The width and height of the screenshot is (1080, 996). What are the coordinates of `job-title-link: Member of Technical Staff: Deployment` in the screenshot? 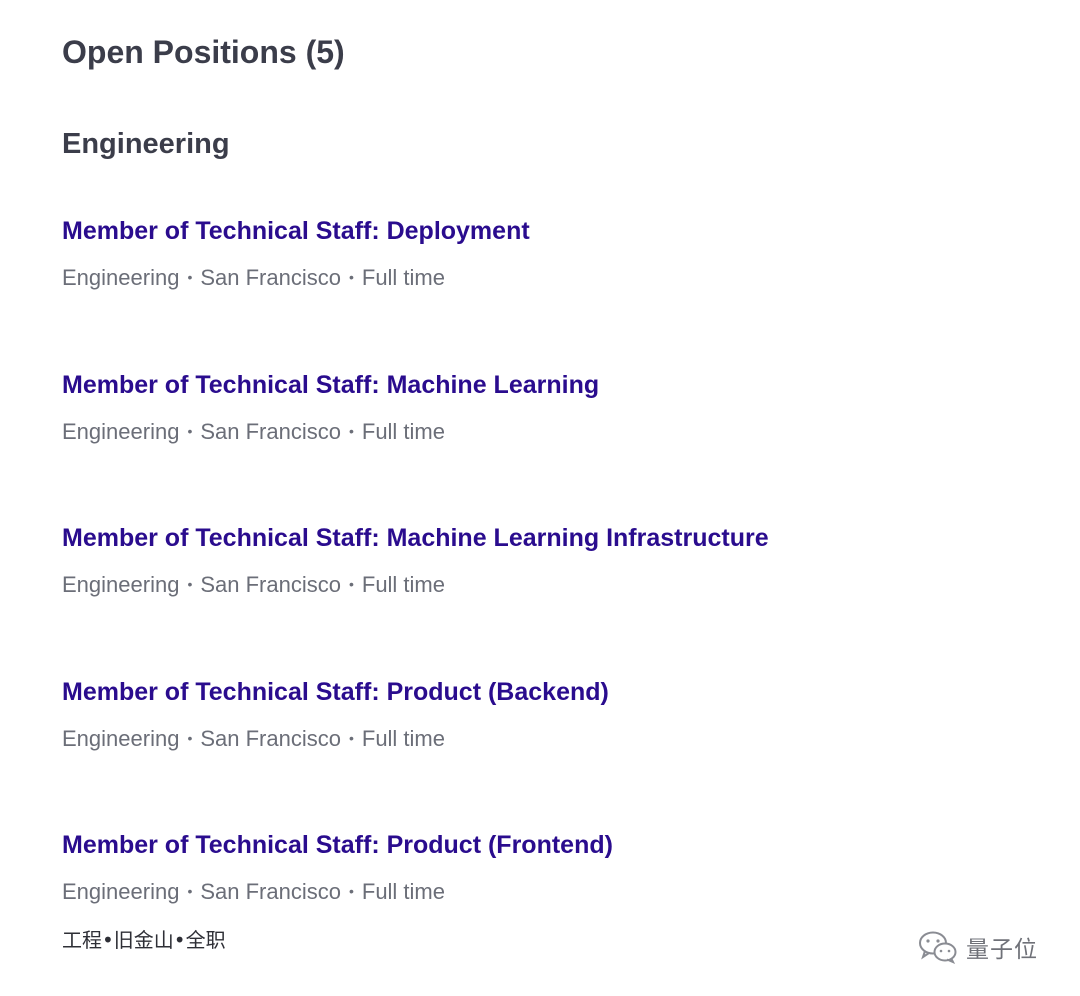 It's located at (552, 231).